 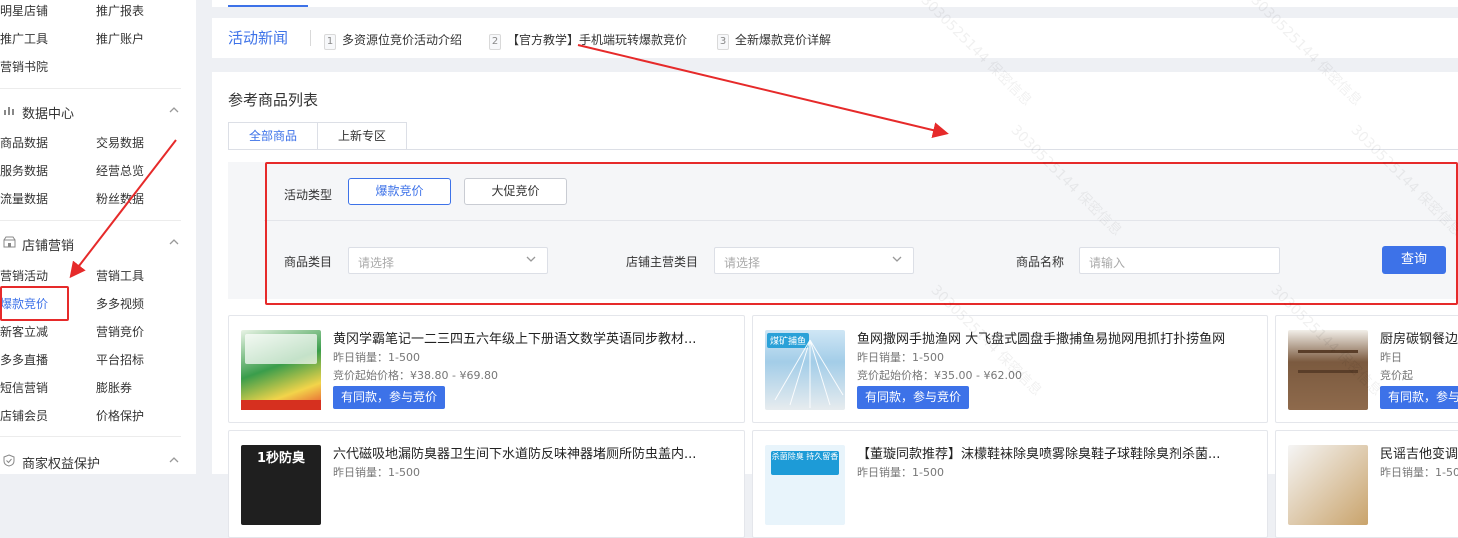 What do you see at coordinates (48, 246) in the screenshot?
I see `sidebar-section-title: 店铺营销` at bounding box center [48, 246].